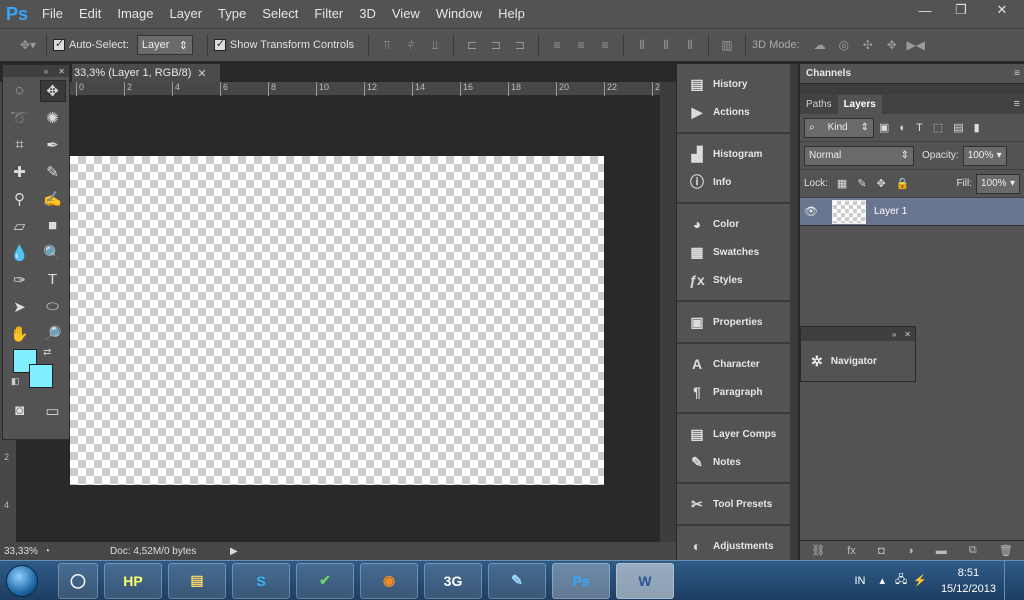 The width and height of the screenshot is (1024, 600). What do you see at coordinates (1010, 580) in the screenshot?
I see `show-desktop-button` at bounding box center [1010, 580].